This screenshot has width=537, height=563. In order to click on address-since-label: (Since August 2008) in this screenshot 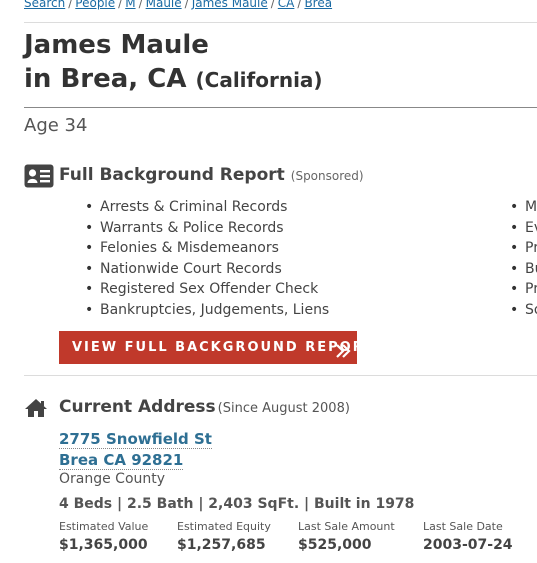, I will do `click(283, 408)`.